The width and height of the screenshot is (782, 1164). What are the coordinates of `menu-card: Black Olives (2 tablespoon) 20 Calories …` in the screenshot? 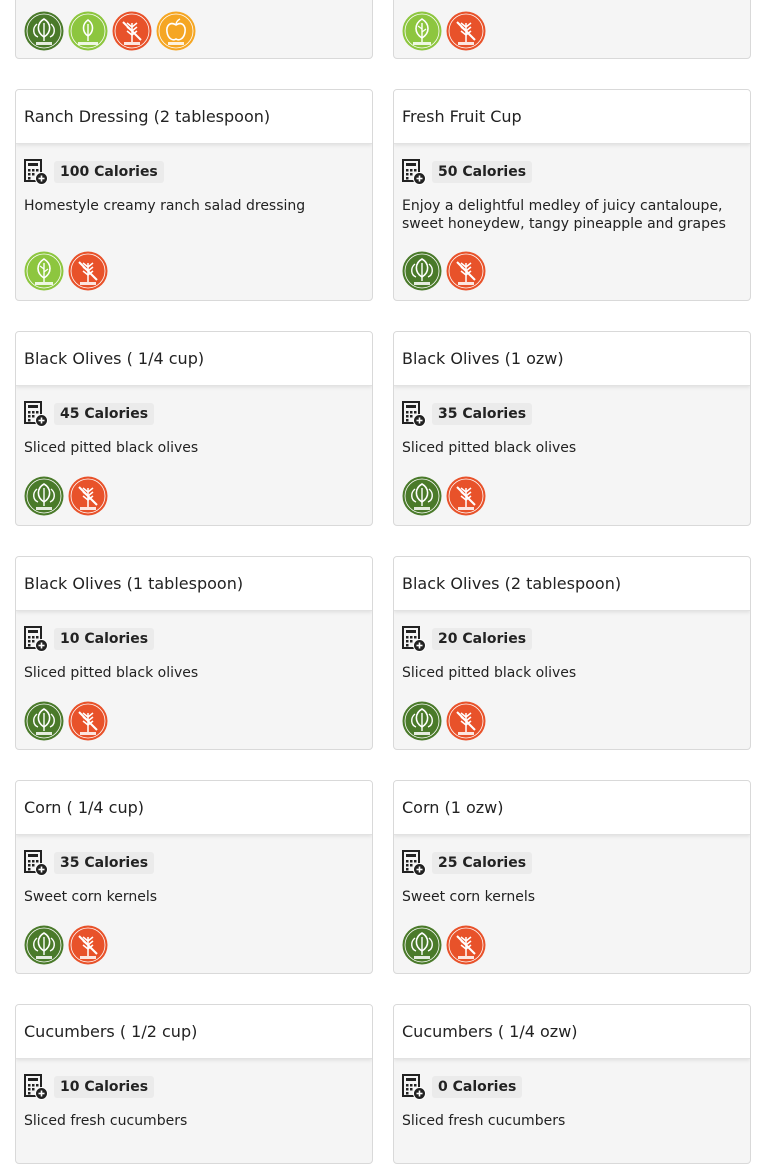 It's located at (572, 653).